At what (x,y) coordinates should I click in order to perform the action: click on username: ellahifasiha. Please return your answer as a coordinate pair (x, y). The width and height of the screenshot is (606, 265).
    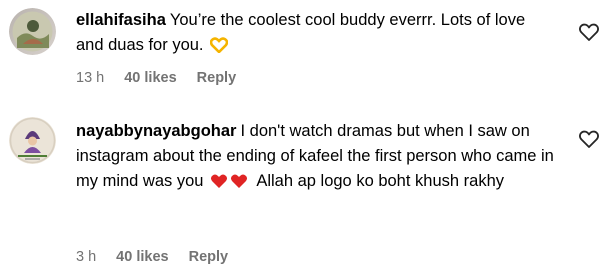
    Looking at the image, I should click on (121, 20).